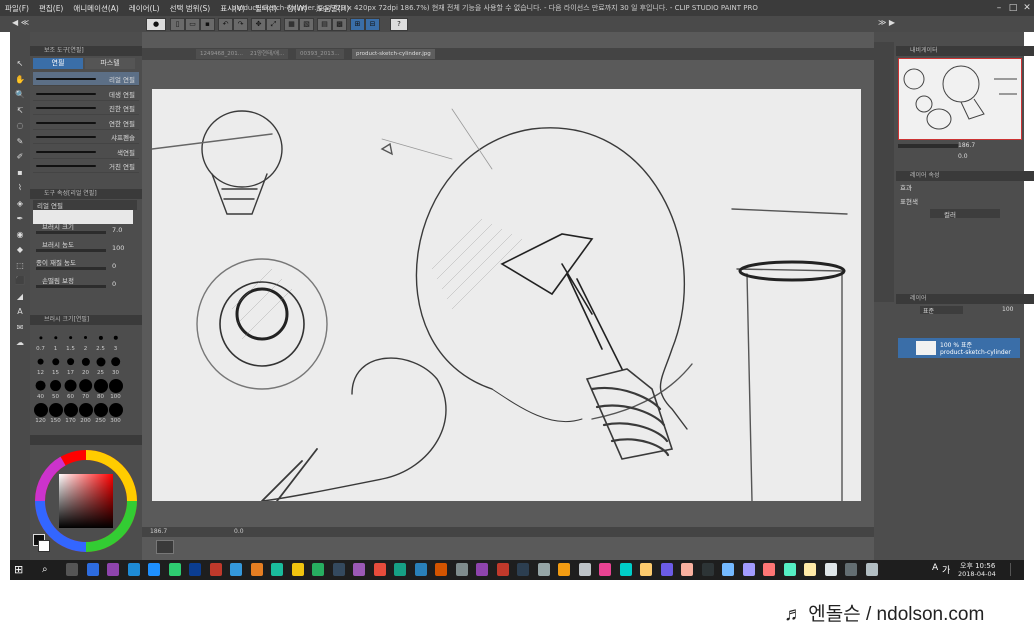  Describe the element at coordinates (357, 24) in the screenshot. I see `snap-icon: ⊞` at that location.